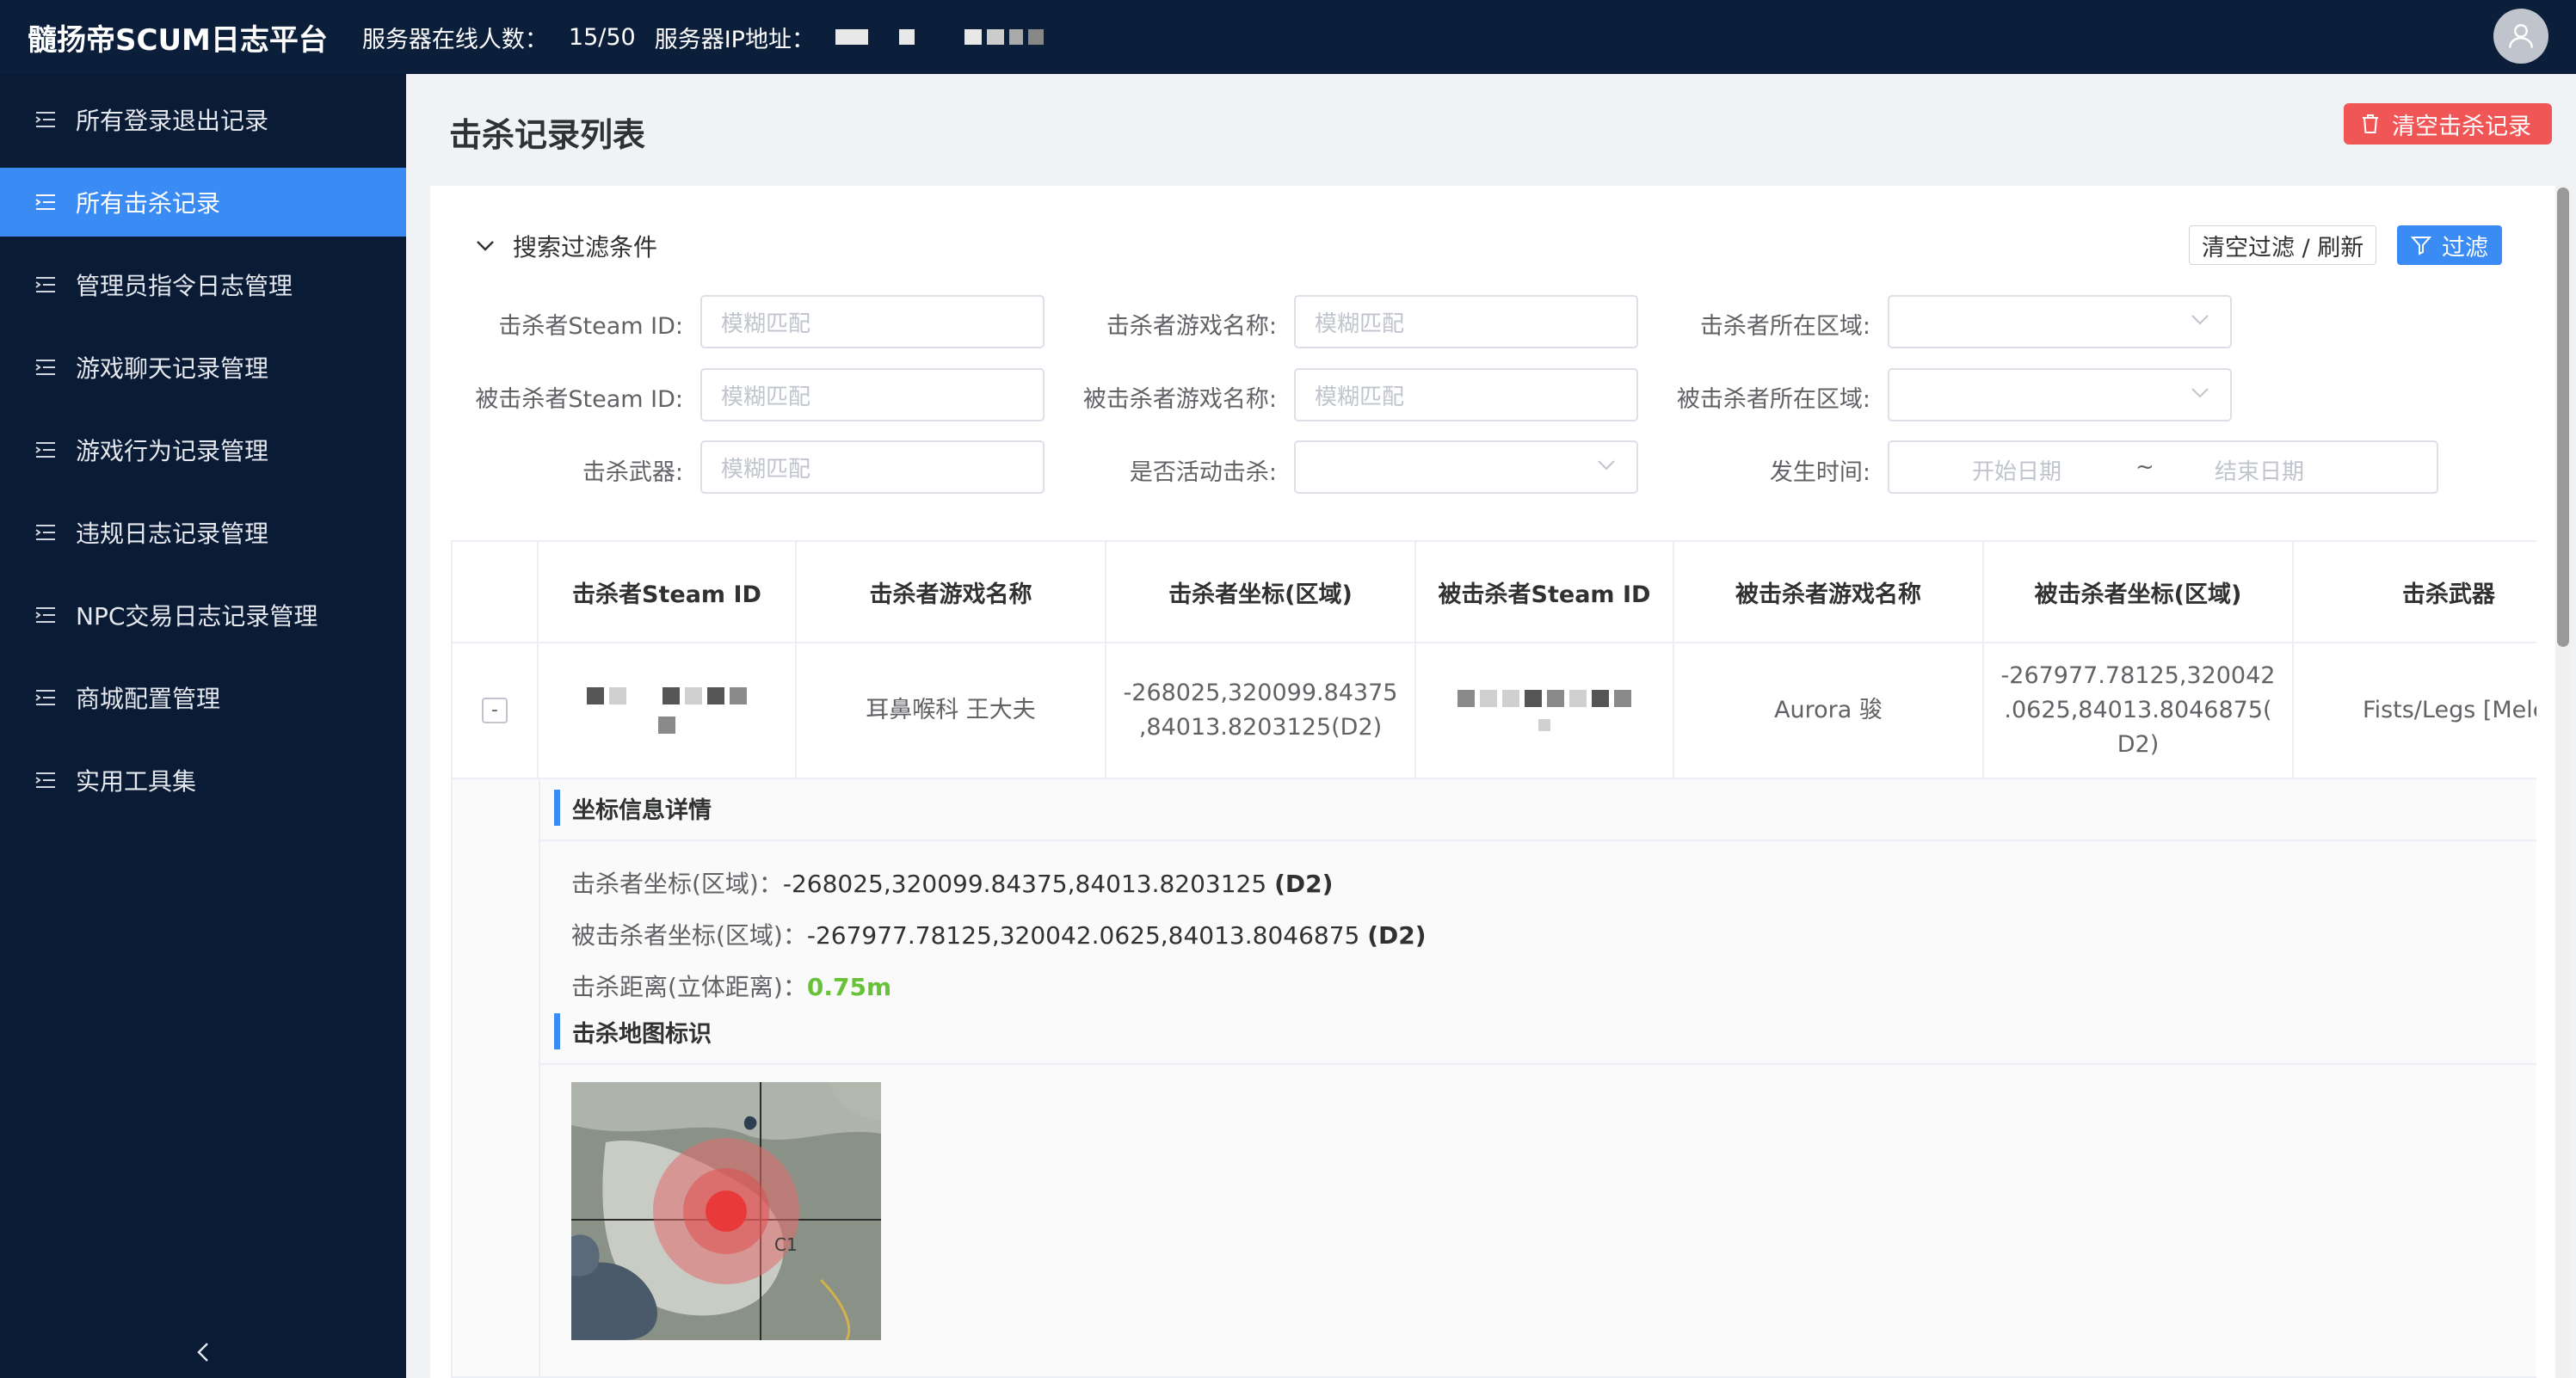  What do you see at coordinates (849, 987) in the screenshot?
I see `kill-distance-value: 0.75m` at bounding box center [849, 987].